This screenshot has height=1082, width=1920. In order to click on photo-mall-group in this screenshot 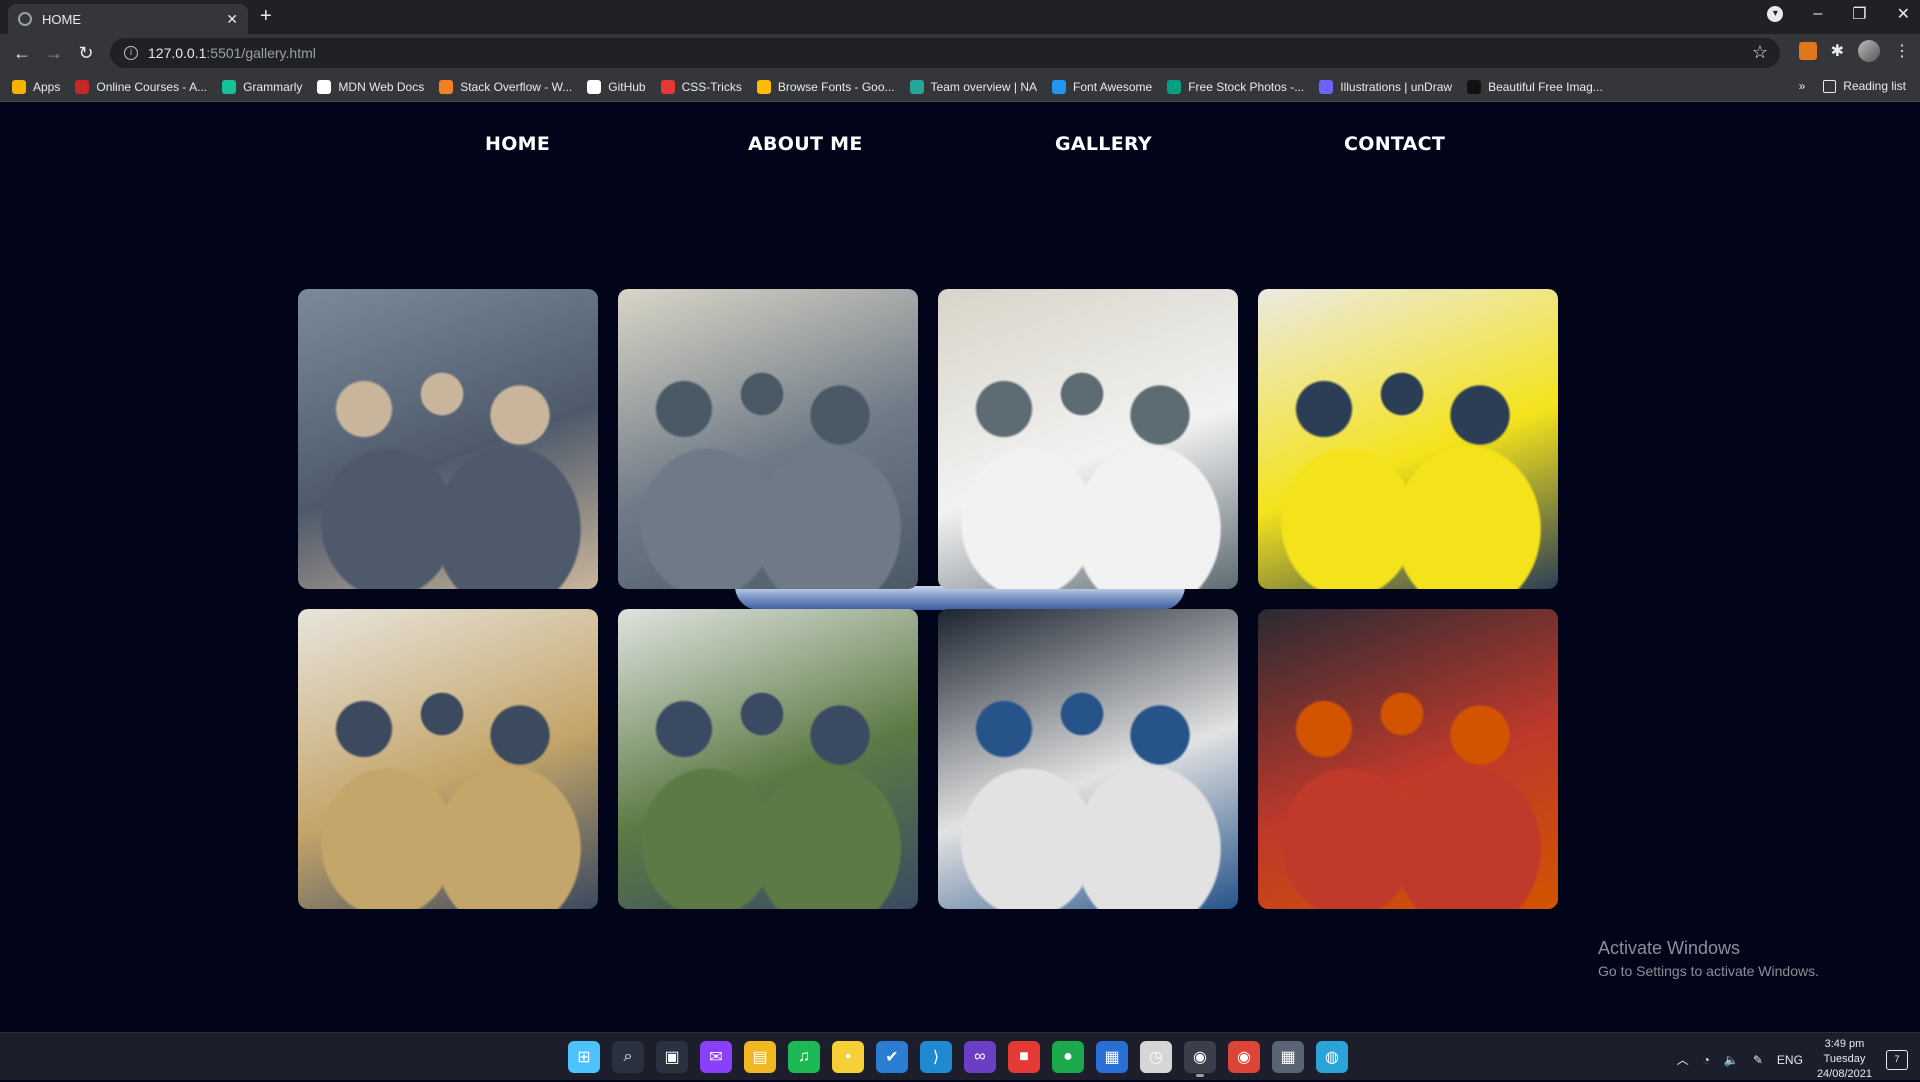, I will do `click(448, 759)`.